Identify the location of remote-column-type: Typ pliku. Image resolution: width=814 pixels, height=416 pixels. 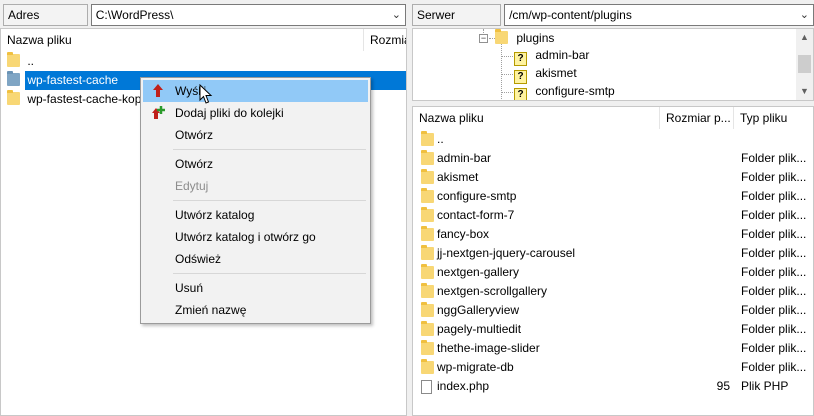
(773, 118).